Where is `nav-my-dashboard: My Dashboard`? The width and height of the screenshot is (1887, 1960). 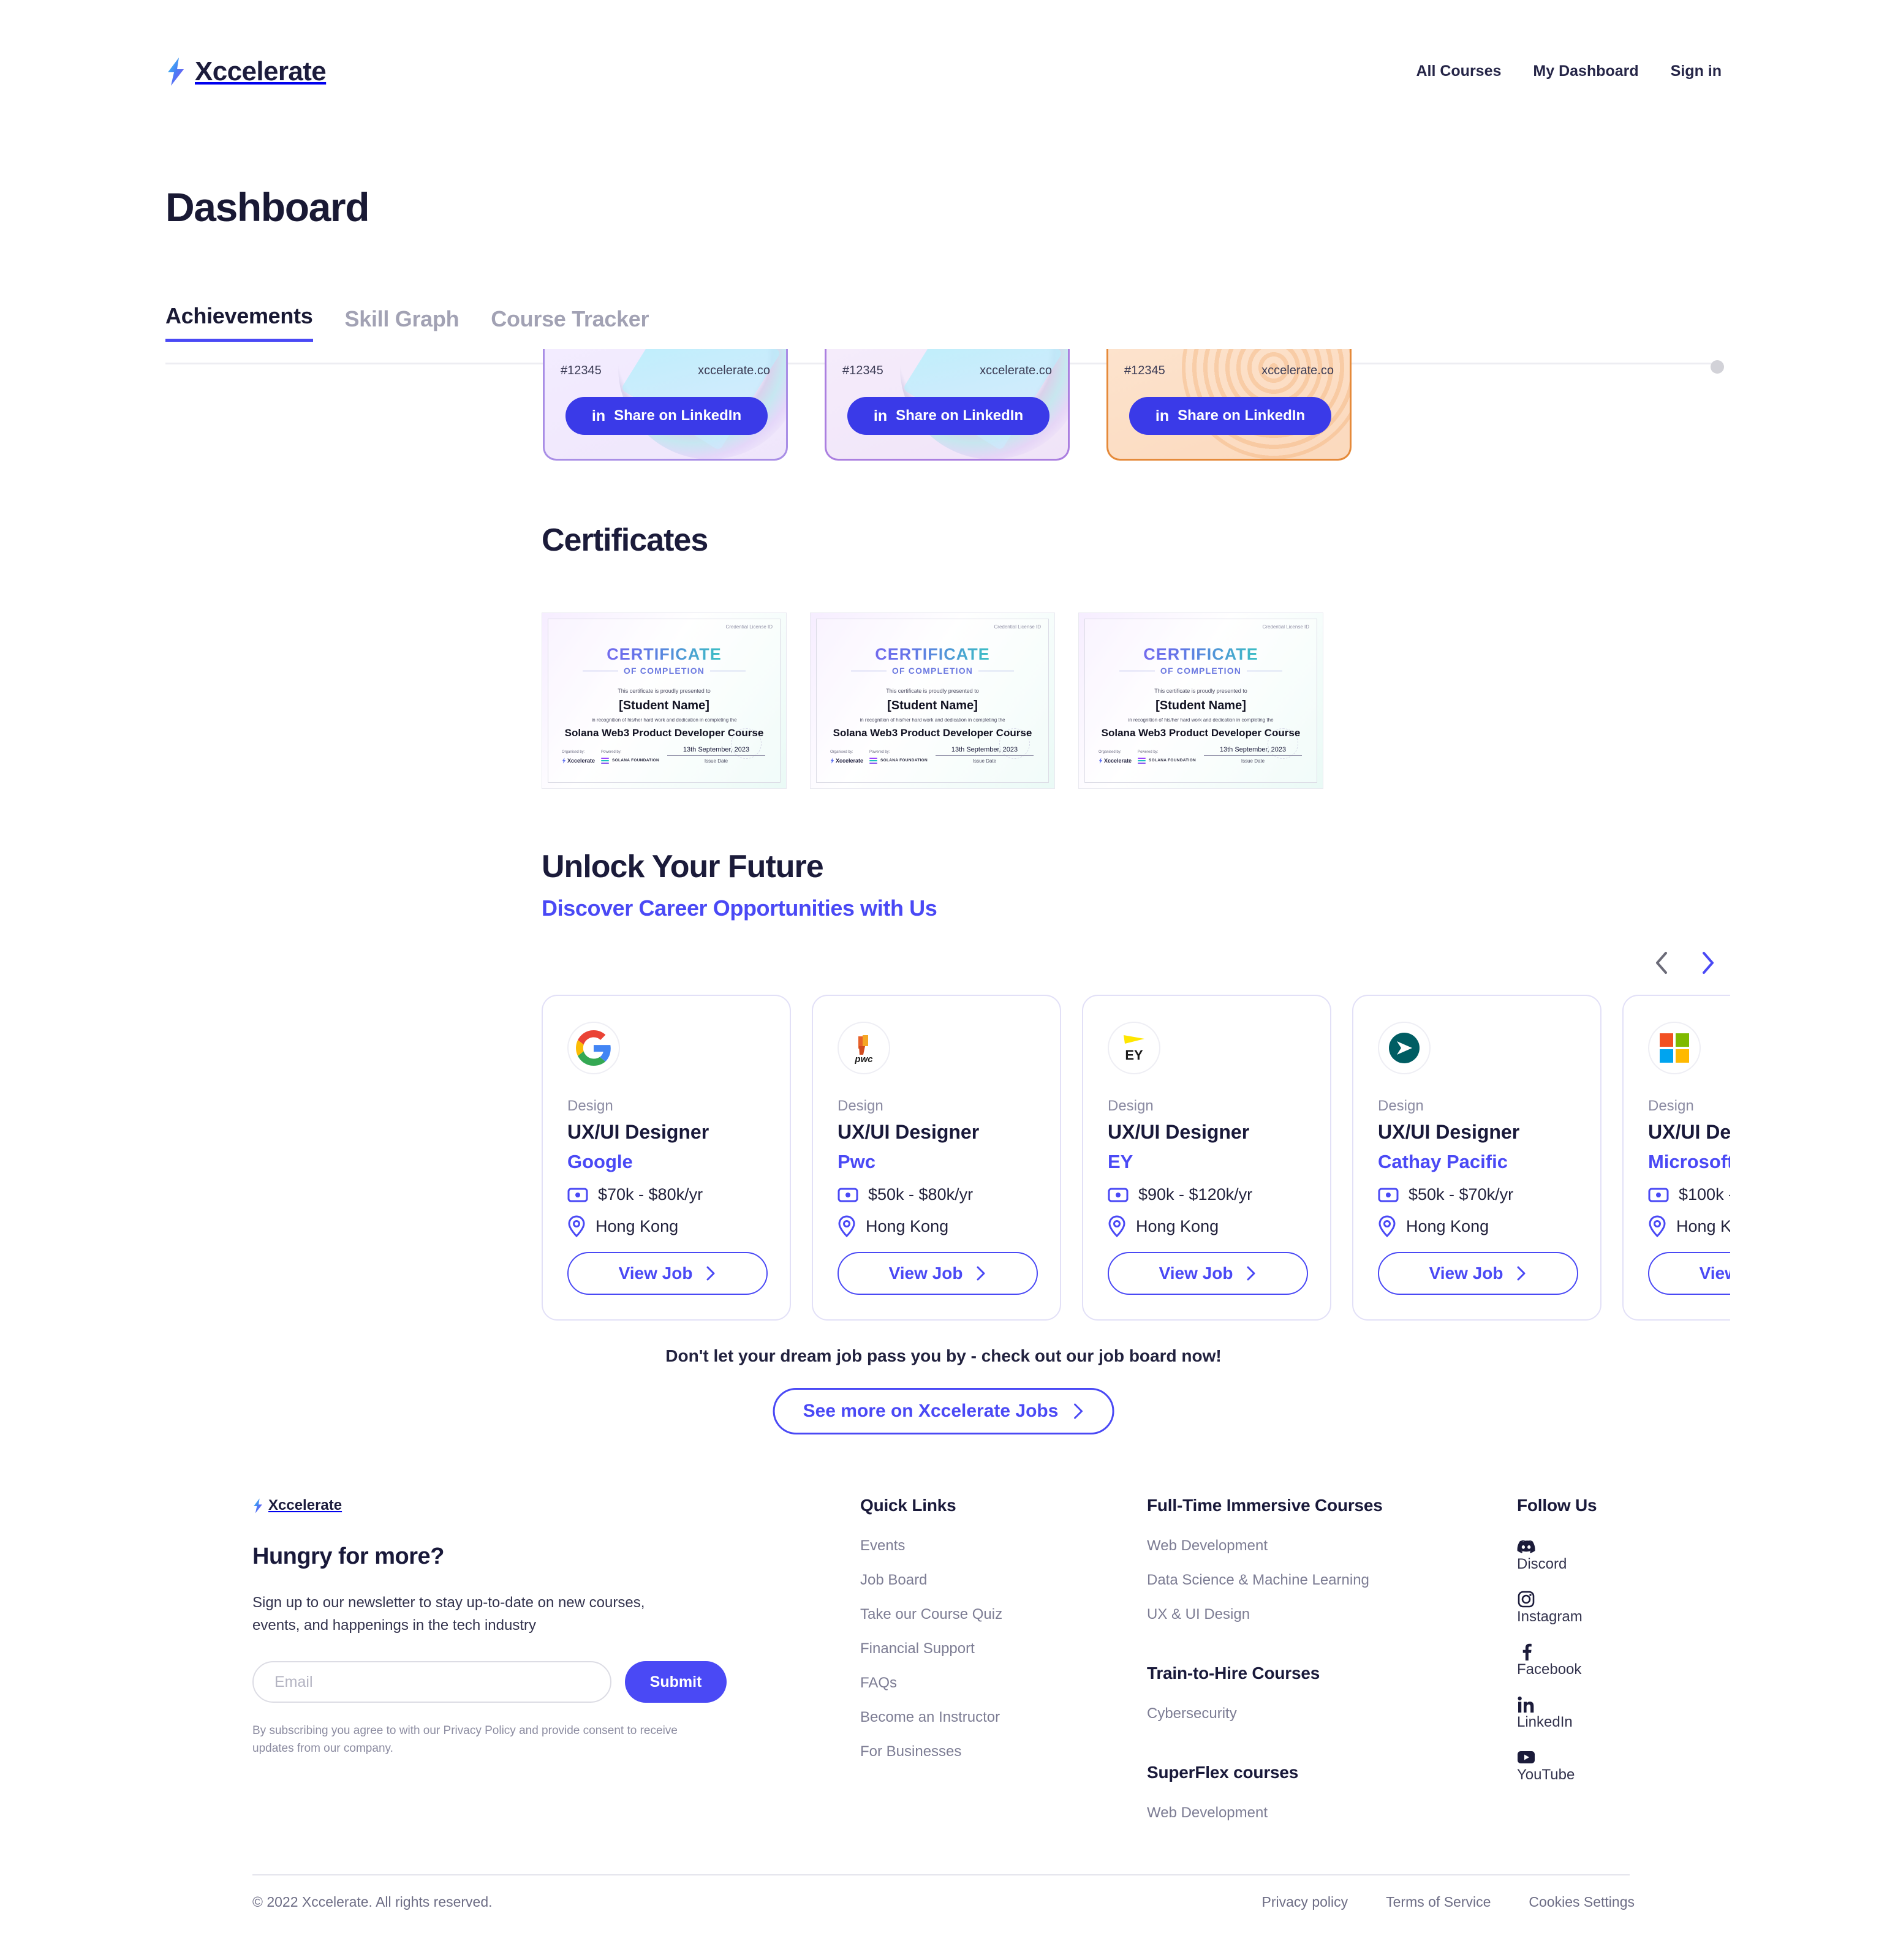
nav-my-dashboard: My Dashboard is located at coordinates (1585, 71).